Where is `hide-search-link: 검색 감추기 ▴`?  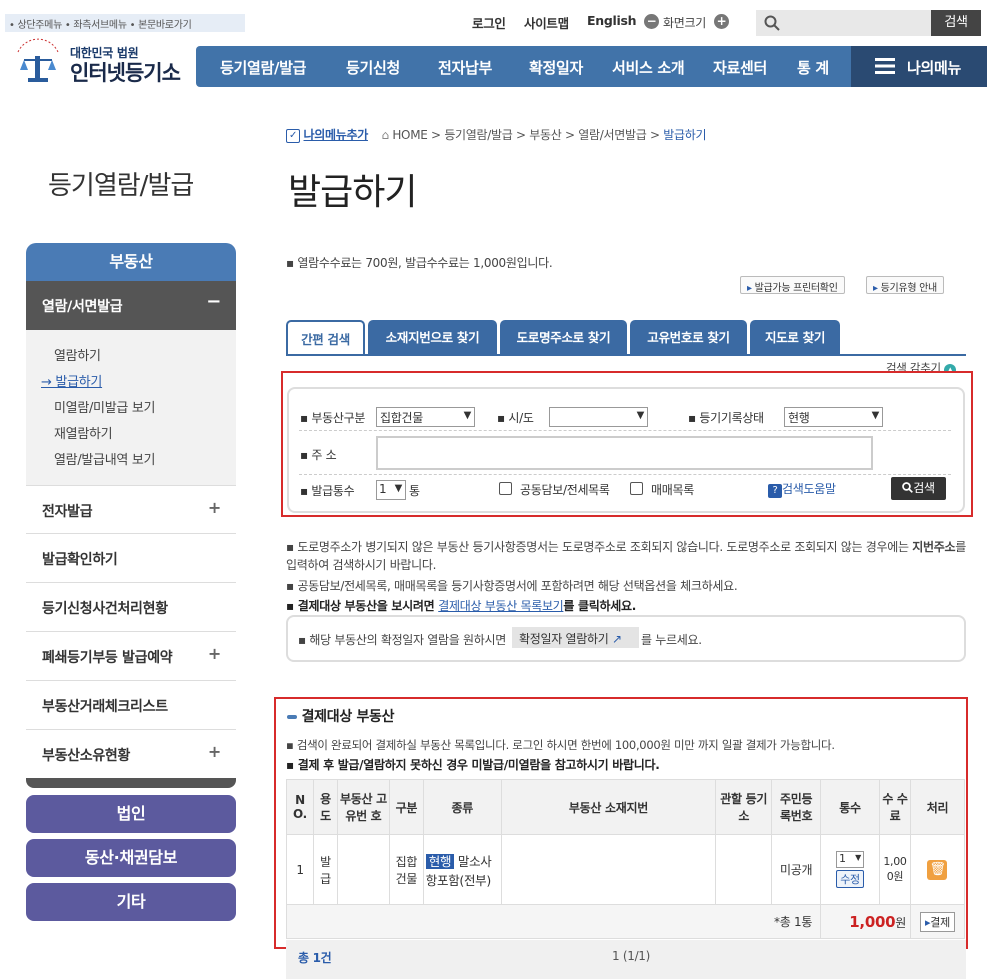 hide-search-link: 검색 감추기 ▴ is located at coordinates (921, 365).